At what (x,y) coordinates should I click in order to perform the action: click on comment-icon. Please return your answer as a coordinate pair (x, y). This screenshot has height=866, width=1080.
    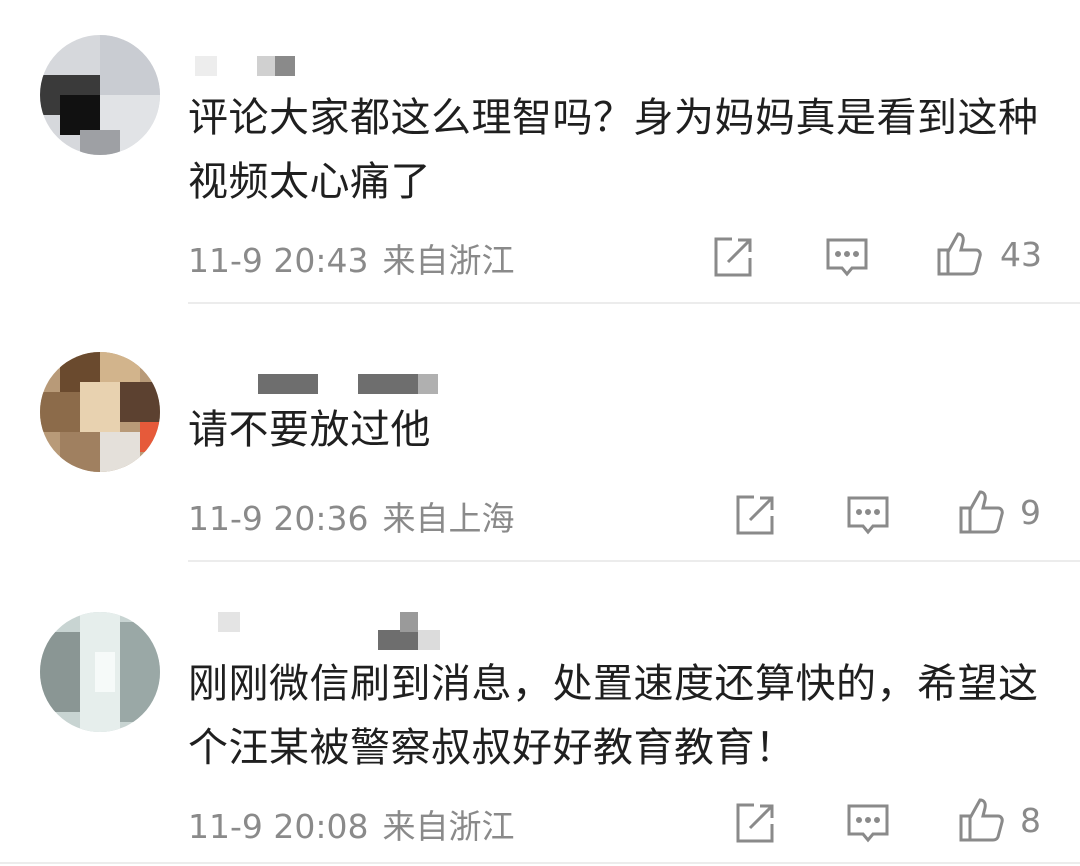
    Looking at the image, I should click on (868, 823).